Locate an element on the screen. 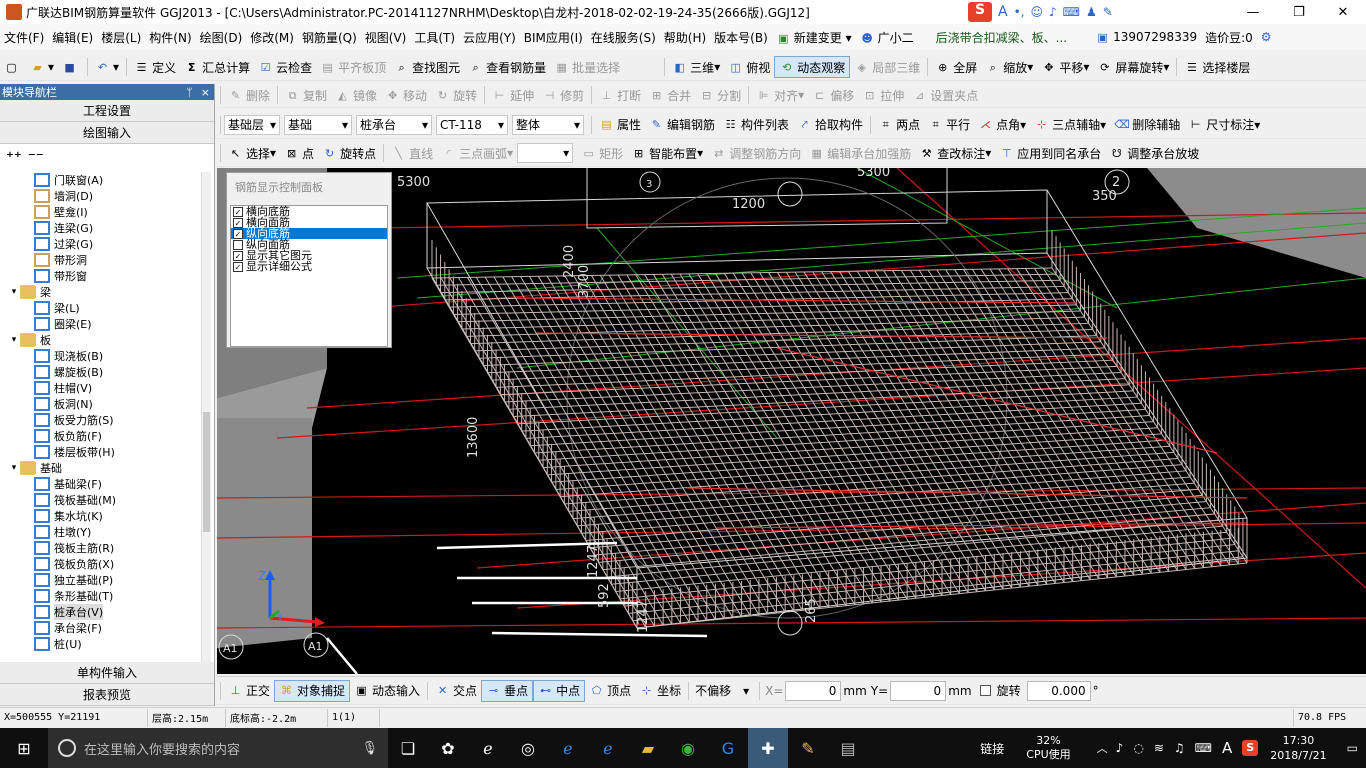 The width and height of the screenshot is (1366, 768). sogou-icon: S is located at coordinates (980, 12).